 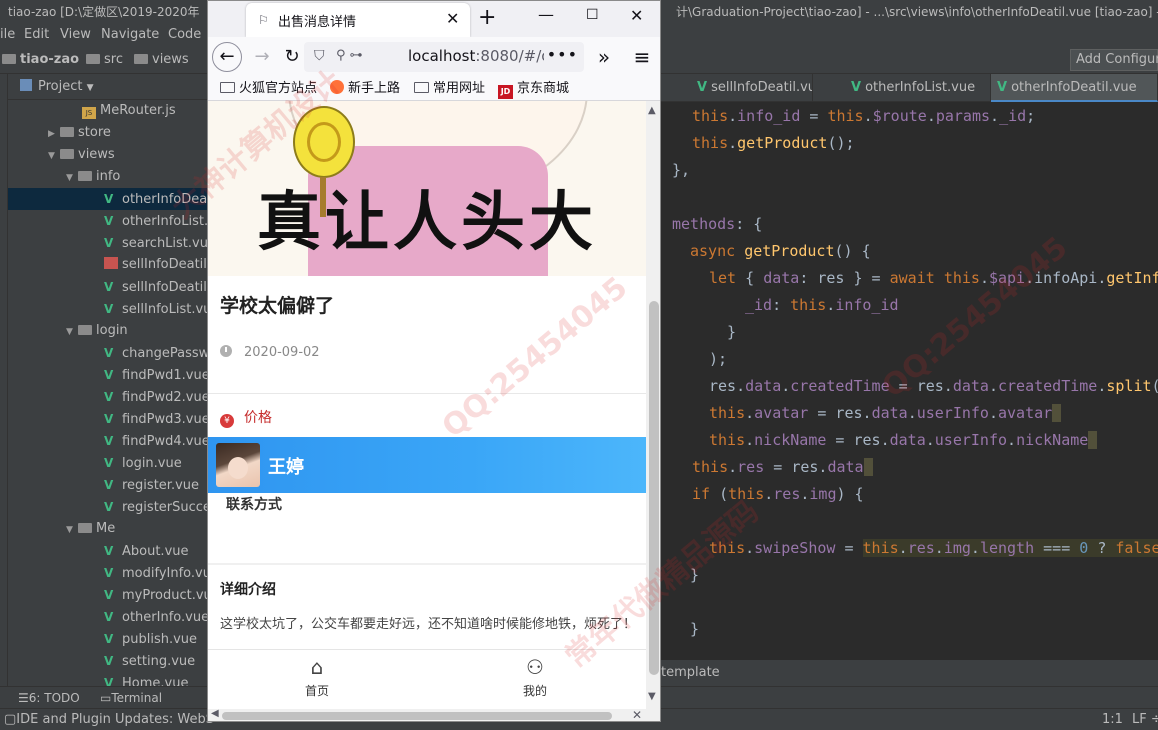 I want to click on close-icon: ✕, so click(x=637, y=714).